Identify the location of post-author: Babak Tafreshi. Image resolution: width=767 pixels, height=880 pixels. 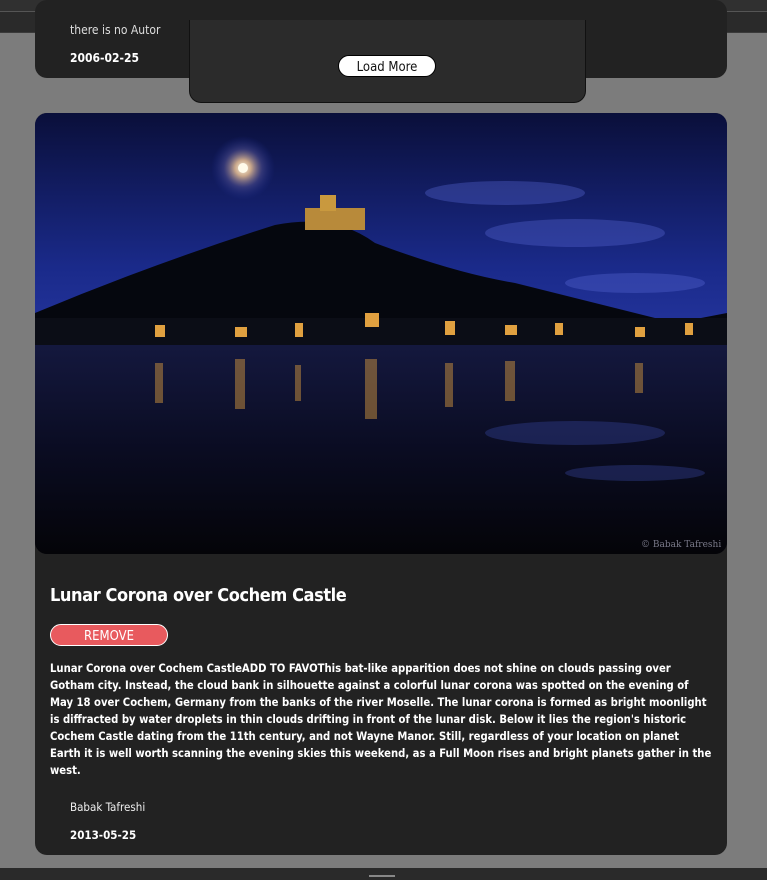
(108, 807).